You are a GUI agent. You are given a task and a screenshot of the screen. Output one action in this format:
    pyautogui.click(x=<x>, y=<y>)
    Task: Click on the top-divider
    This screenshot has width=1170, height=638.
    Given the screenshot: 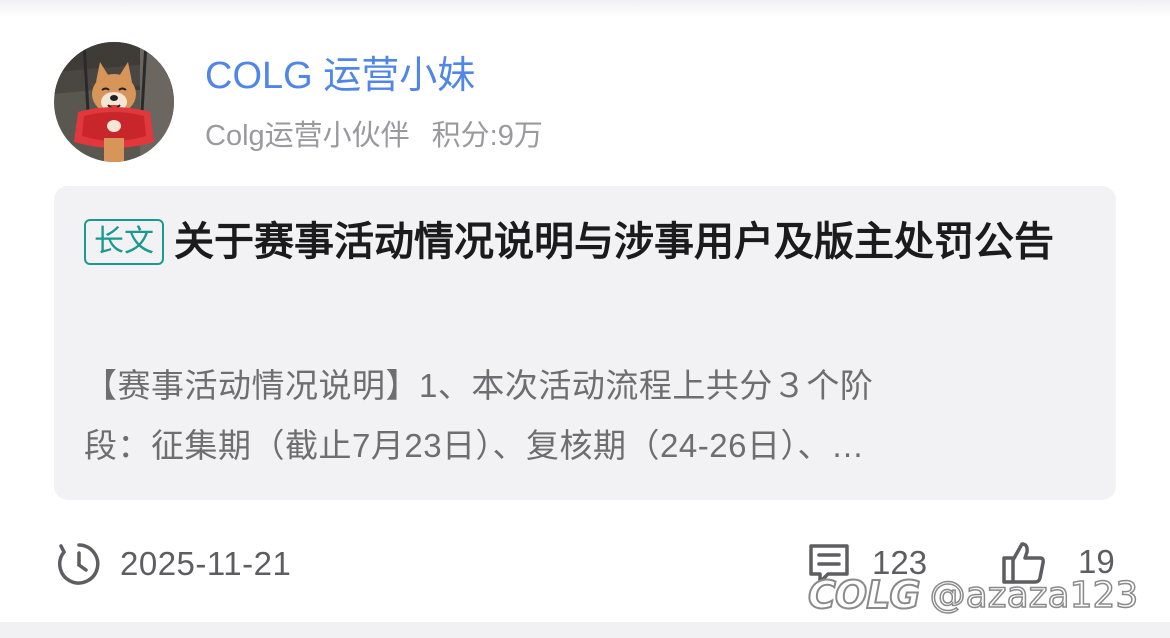 What is the action you would take?
    pyautogui.click(x=585, y=9)
    